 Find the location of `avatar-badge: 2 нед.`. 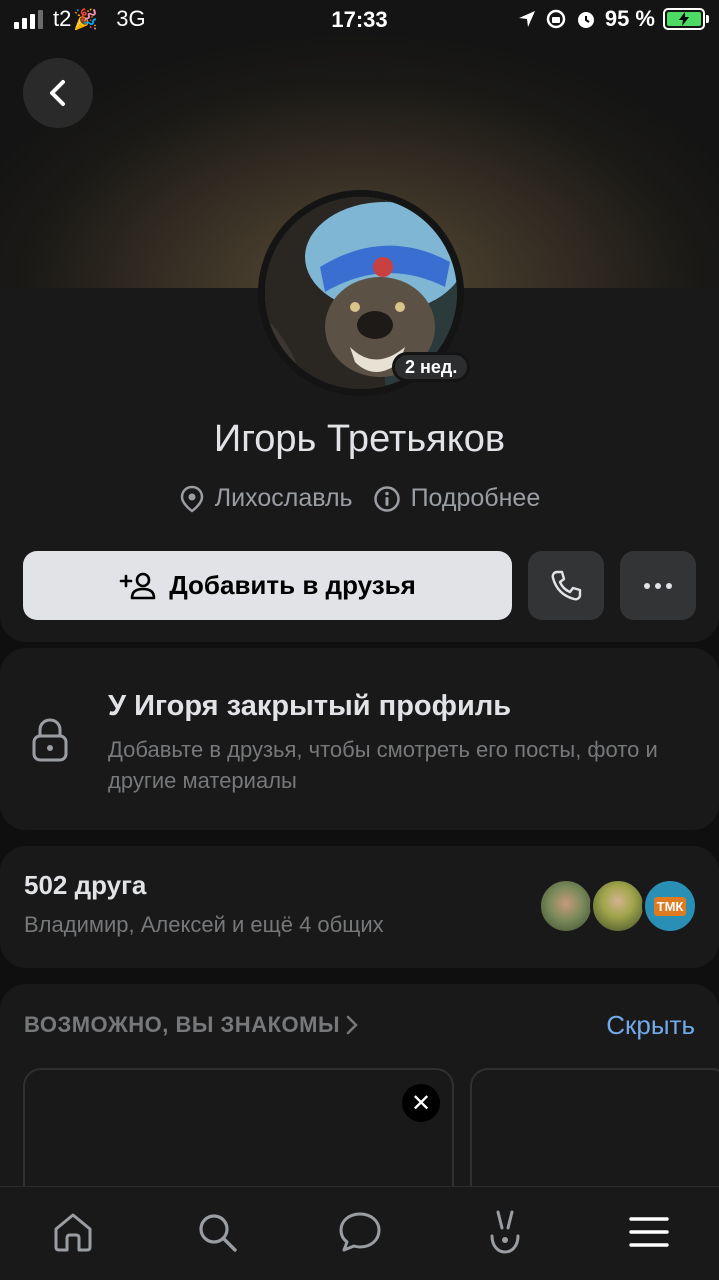

avatar-badge: 2 нед. is located at coordinates (431, 367).